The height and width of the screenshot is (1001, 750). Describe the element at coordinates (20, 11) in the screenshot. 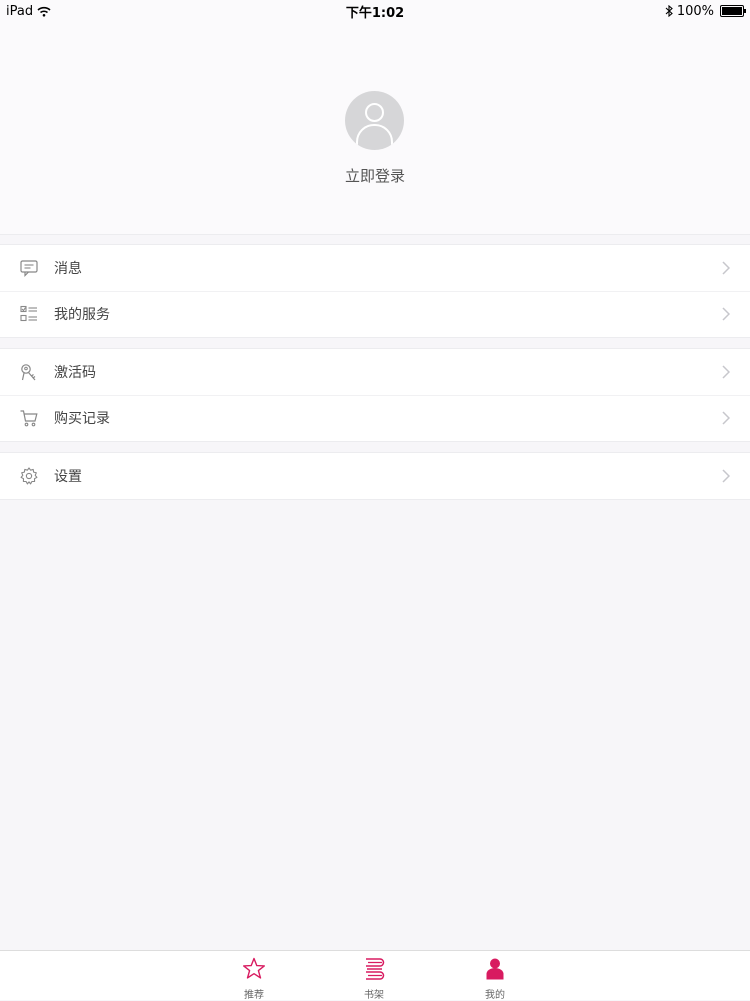

I see `device-name: iPad` at that location.